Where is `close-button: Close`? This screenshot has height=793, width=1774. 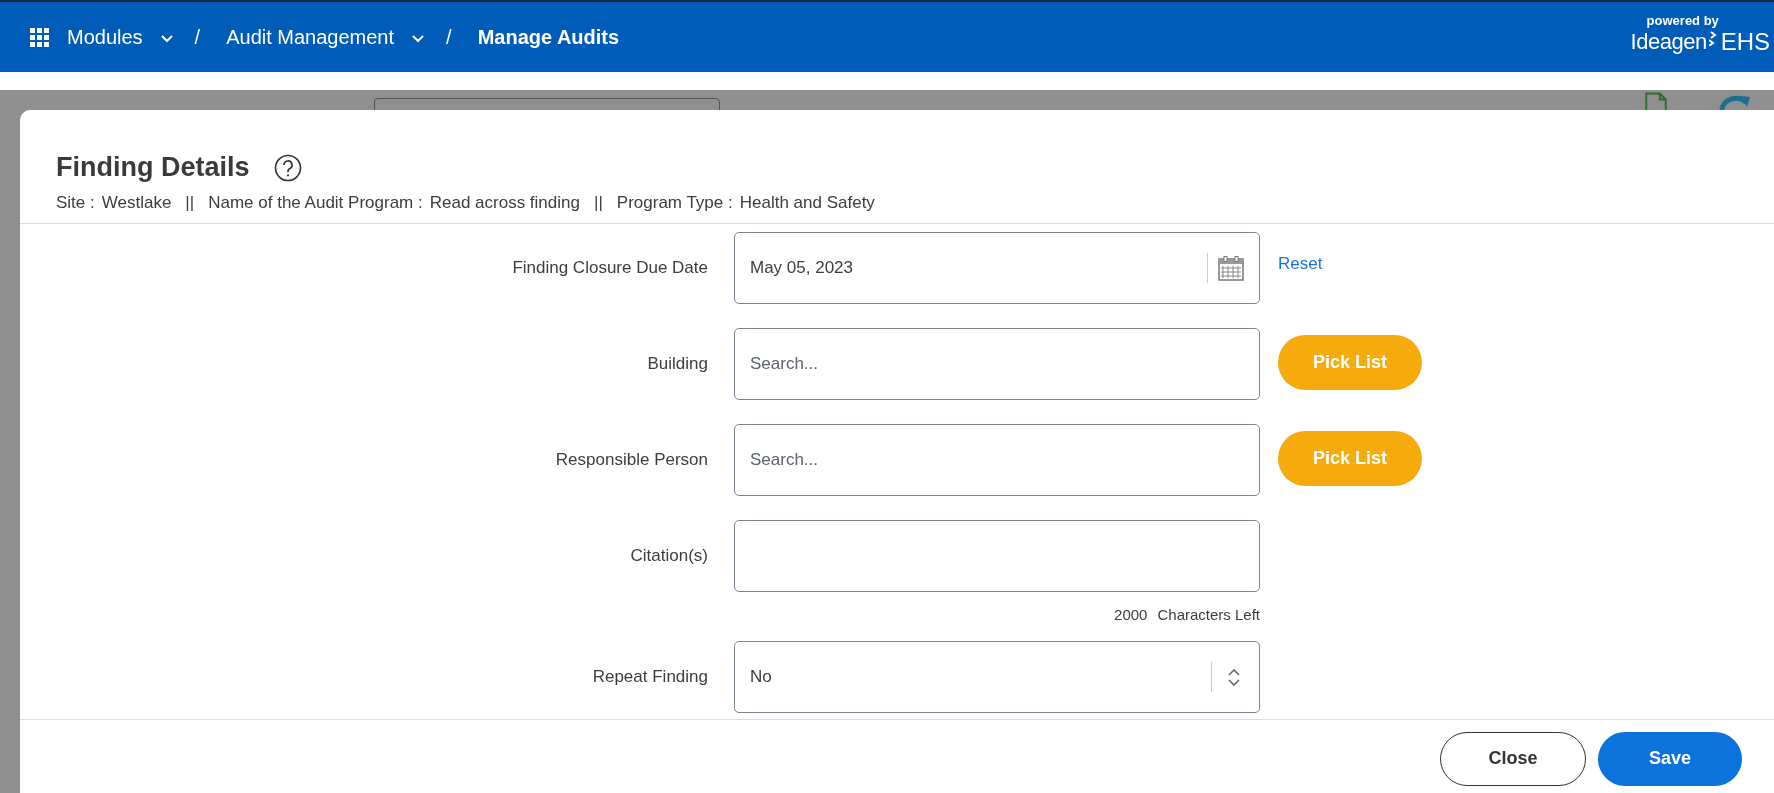 close-button: Close is located at coordinates (1513, 758).